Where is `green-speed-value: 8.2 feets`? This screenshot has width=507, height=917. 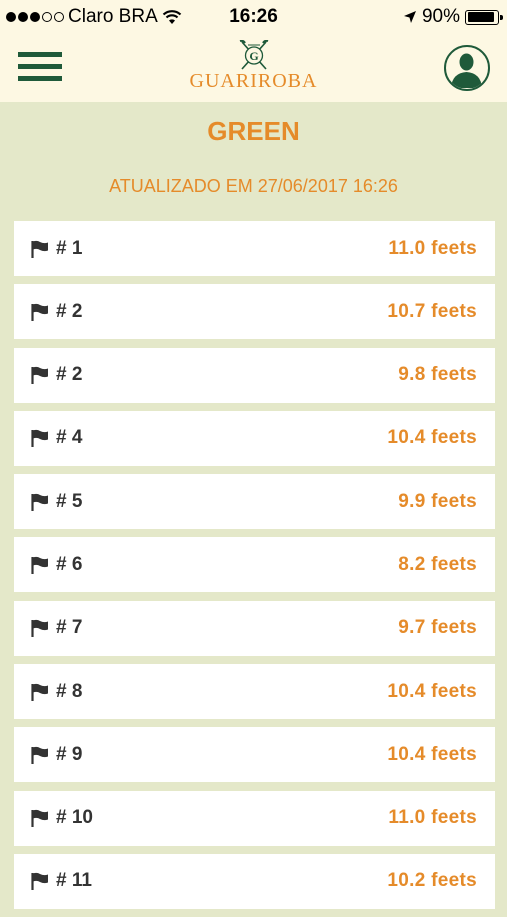 green-speed-value: 8.2 feets is located at coordinates (437, 564).